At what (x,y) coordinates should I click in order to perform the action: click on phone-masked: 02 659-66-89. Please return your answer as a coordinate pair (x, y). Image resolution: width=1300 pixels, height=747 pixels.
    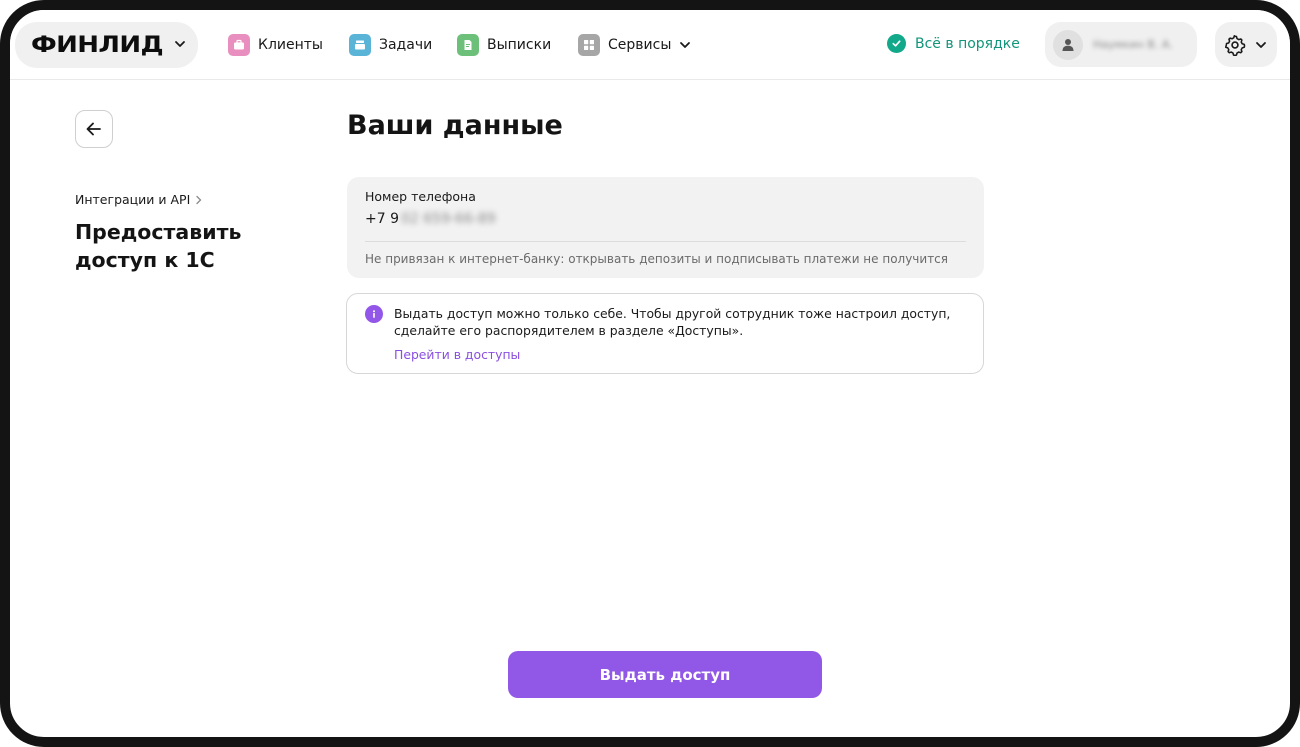
    Looking at the image, I should click on (448, 219).